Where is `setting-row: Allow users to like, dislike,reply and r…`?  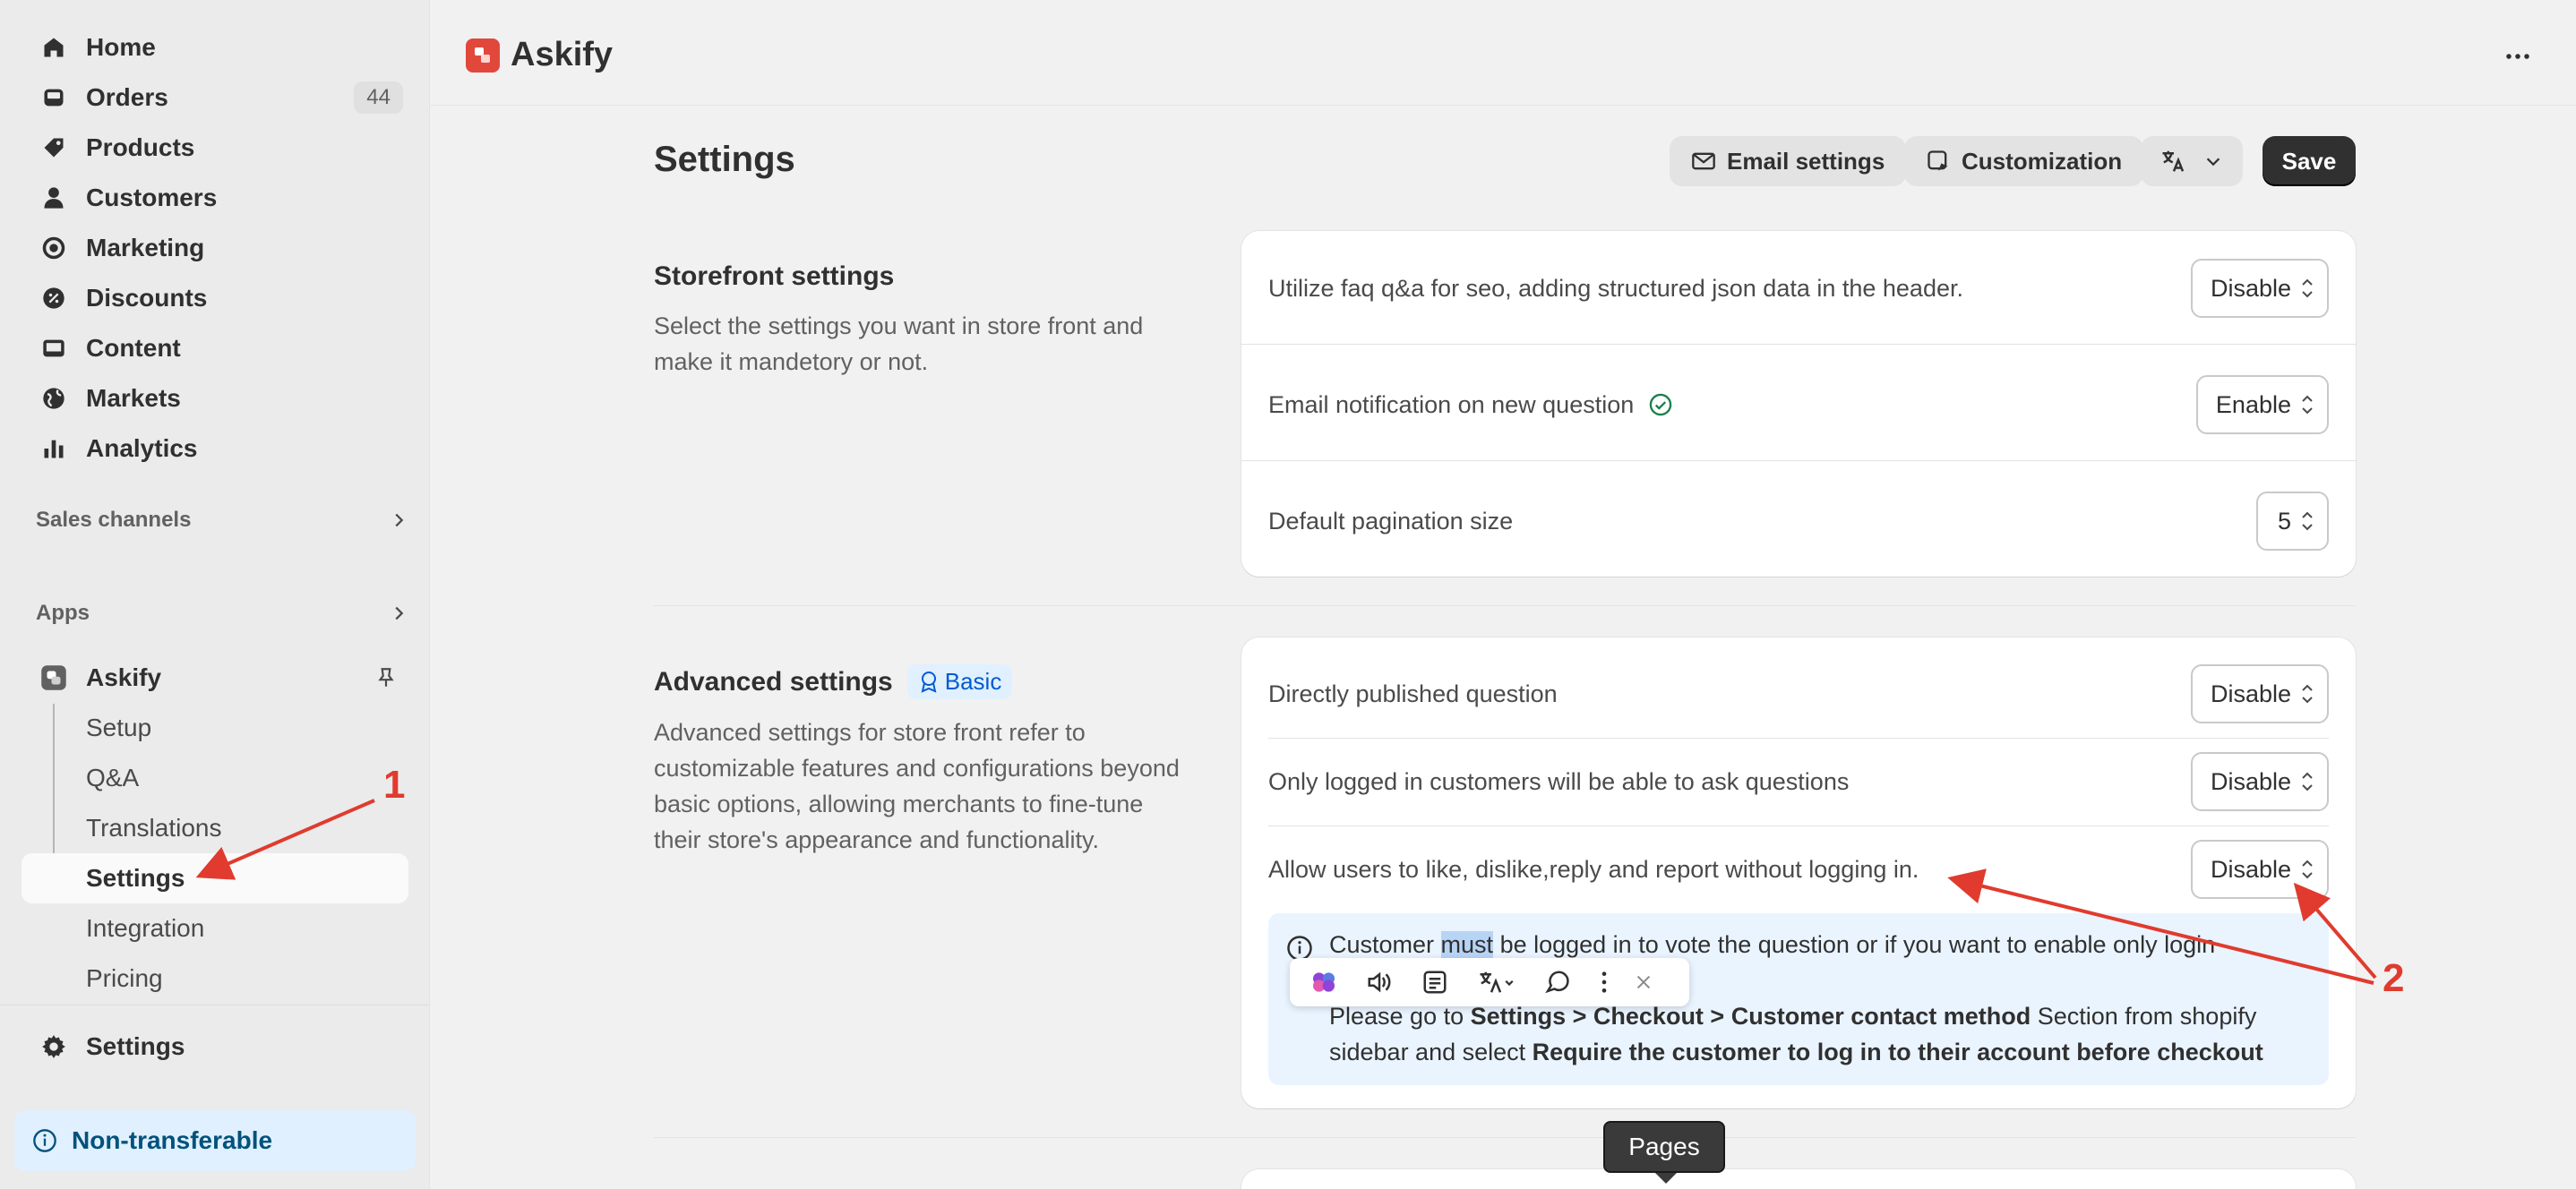
setting-row: Allow users to like, dislike,reply and r… is located at coordinates (1798, 869).